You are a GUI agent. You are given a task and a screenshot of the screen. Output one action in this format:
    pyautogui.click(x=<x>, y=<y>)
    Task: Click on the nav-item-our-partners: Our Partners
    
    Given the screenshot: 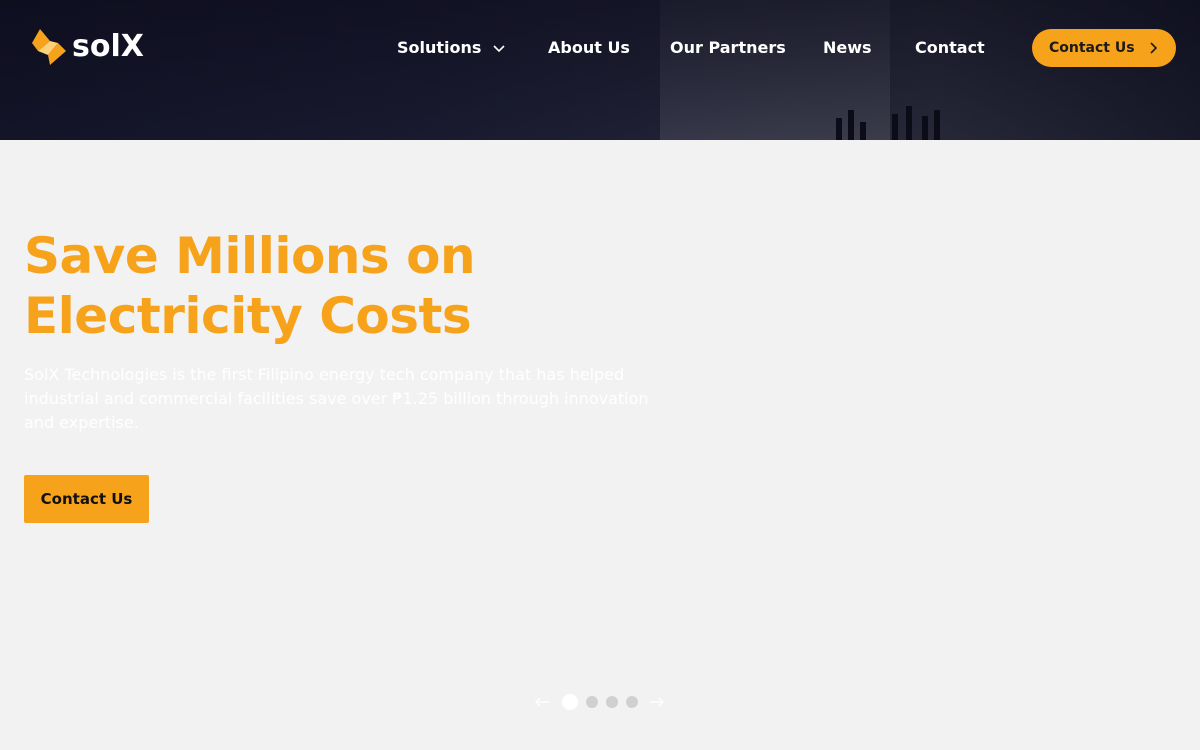 What is the action you would take?
    pyautogui.click(x=728, y=48)
    